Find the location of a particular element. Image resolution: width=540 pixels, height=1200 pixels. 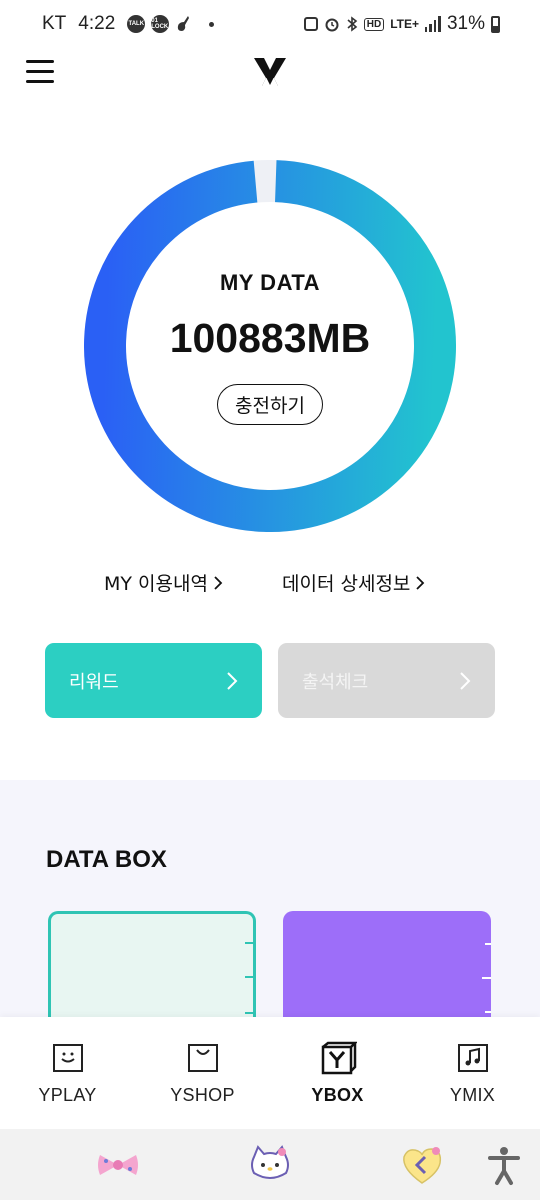

nav-label-ybox: YBOX is located at coordinates (337, 1095).